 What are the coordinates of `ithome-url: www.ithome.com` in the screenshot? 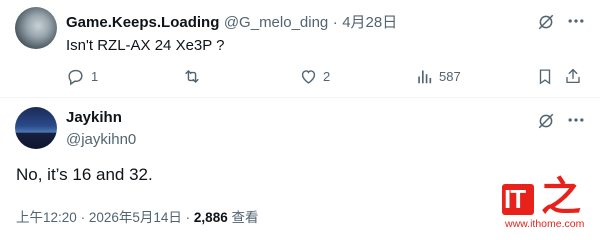 It's located at (545, 224).